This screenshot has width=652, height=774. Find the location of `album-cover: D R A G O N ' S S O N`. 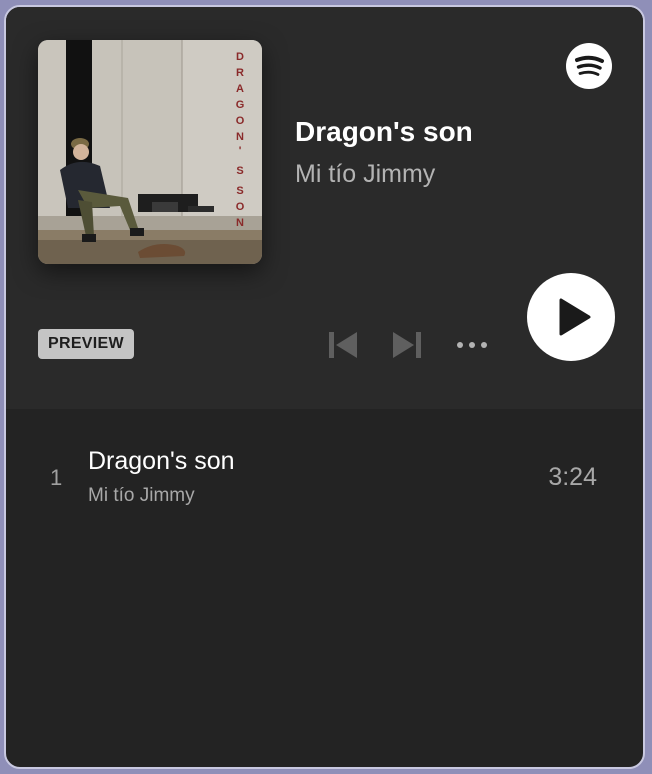

album-cover: D R A G O N ' S S O N is located at coordinates (150, 152).